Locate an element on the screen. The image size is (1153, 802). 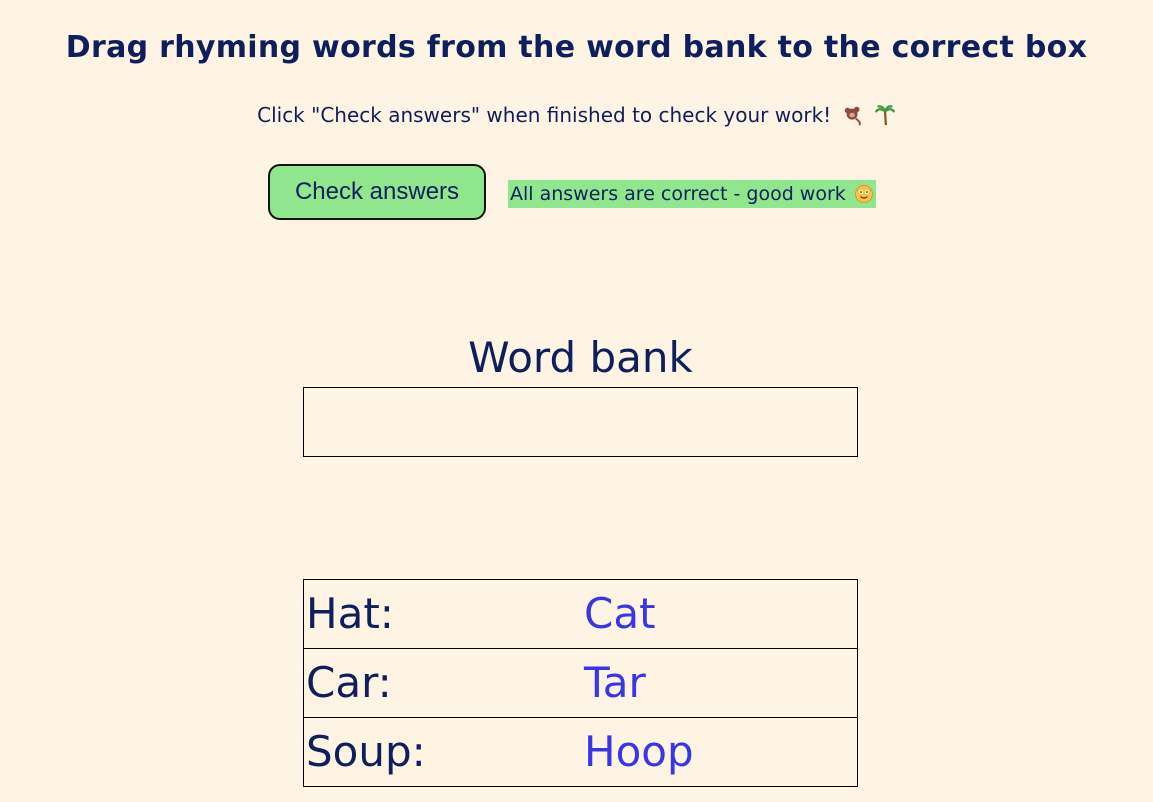
palm-tree-icon is located at coordinates (885, 115).